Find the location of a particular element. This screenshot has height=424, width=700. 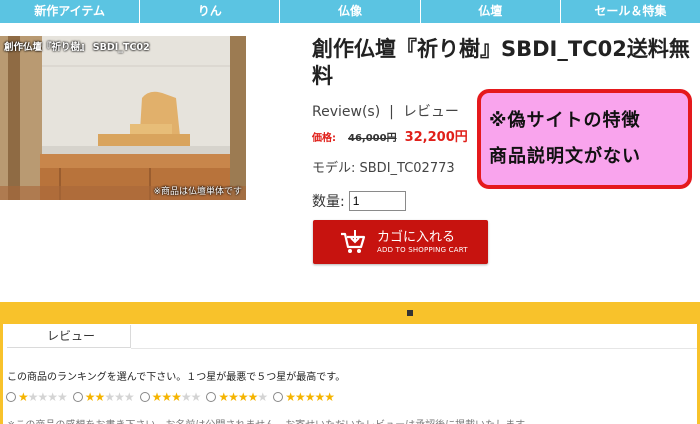

tab-divider is located at coordinates (414, 348).